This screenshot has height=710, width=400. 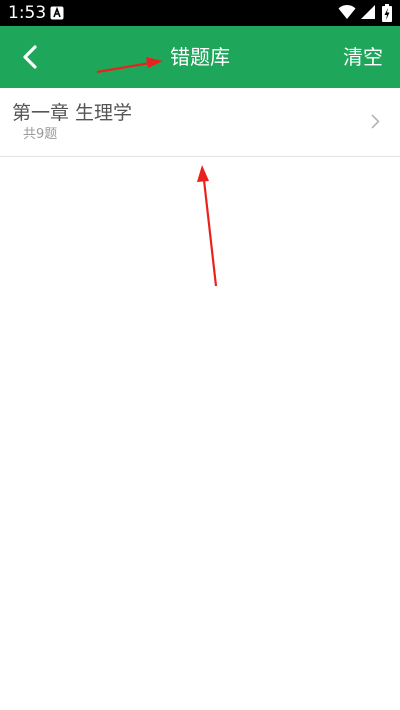 I want to click on clear-button: 清空, so click(x=363, y=57).